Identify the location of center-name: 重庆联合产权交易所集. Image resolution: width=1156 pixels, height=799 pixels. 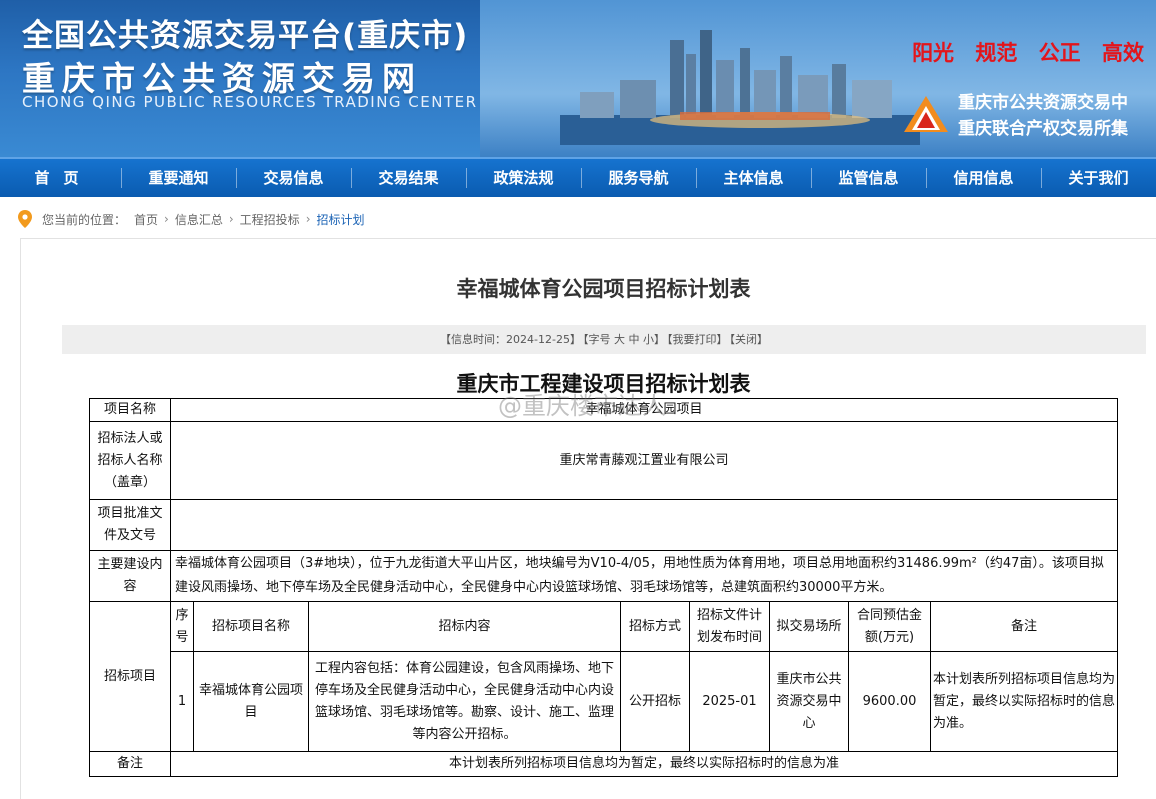
(1043, 129).